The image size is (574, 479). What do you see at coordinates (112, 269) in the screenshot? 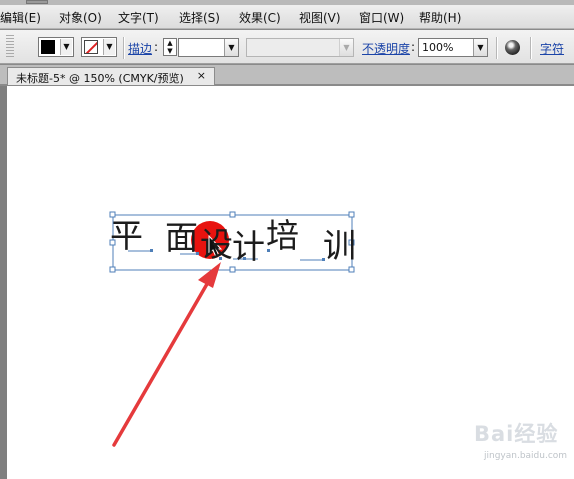
I see `handle-bottom-left` at bounding box center [112, 269].